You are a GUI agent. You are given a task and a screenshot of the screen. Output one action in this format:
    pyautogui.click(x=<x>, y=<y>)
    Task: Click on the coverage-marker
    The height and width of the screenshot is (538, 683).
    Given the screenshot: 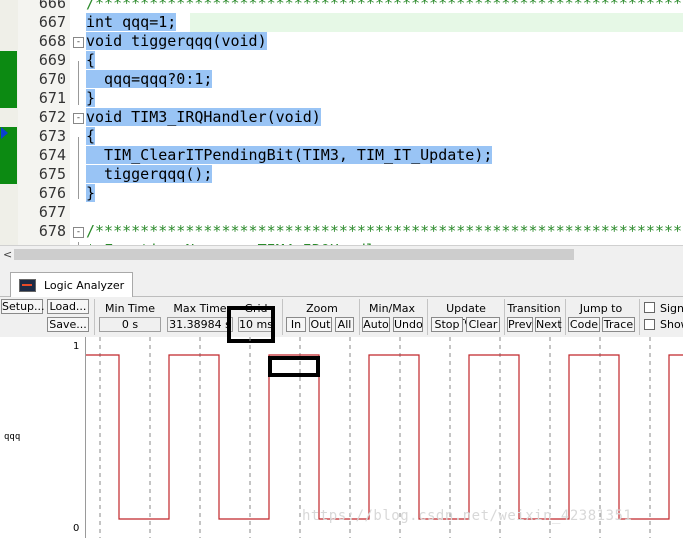 What is the action you would take?
    pyautogui.click(x=8, y=79)
    